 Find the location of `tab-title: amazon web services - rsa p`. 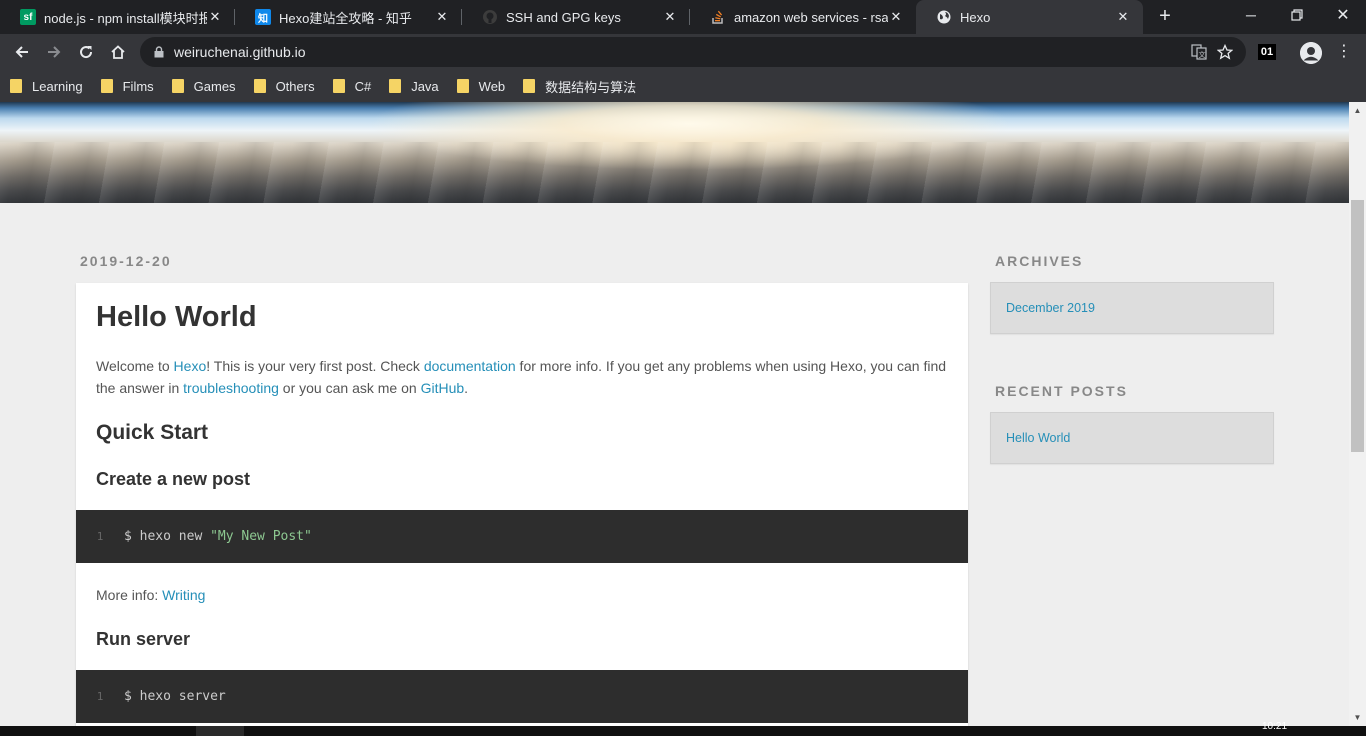

tab-title: amazon web services - rsa p is located at coordinates (811, 17).